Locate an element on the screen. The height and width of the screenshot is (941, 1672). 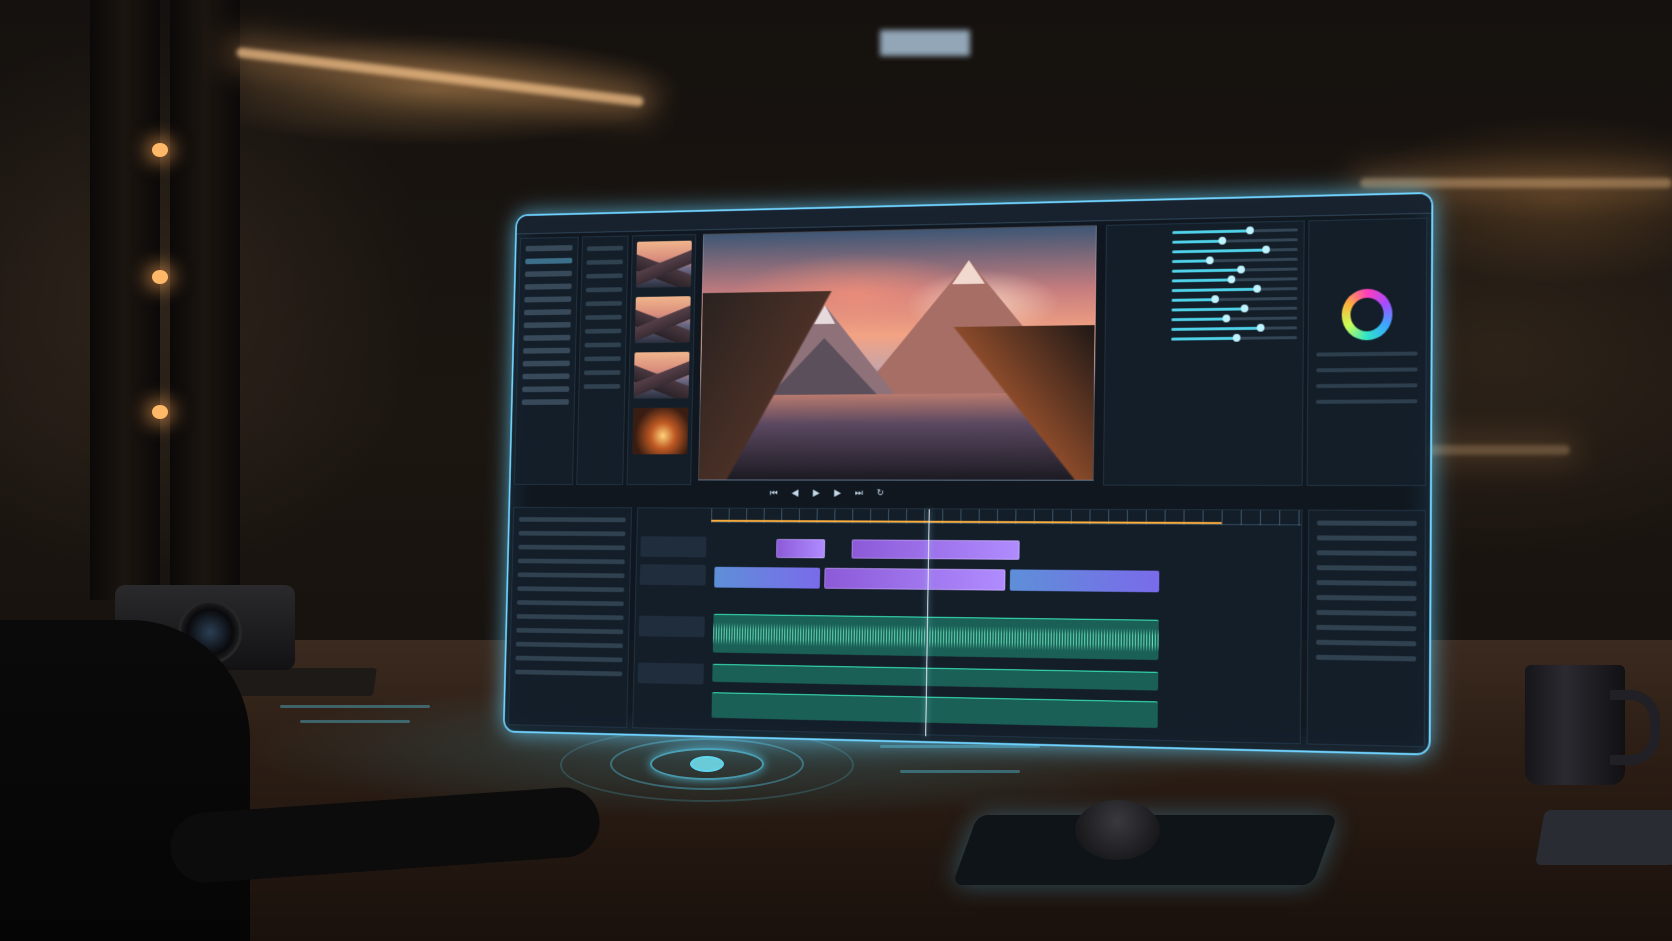
control-knob is located at coordinates (1117, 830).